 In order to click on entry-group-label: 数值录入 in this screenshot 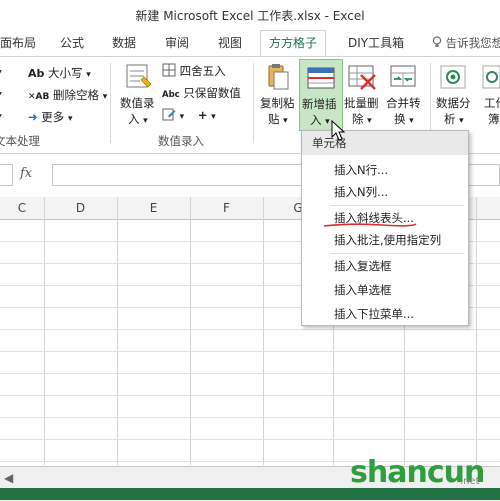, I will do `click(181, 141)`.